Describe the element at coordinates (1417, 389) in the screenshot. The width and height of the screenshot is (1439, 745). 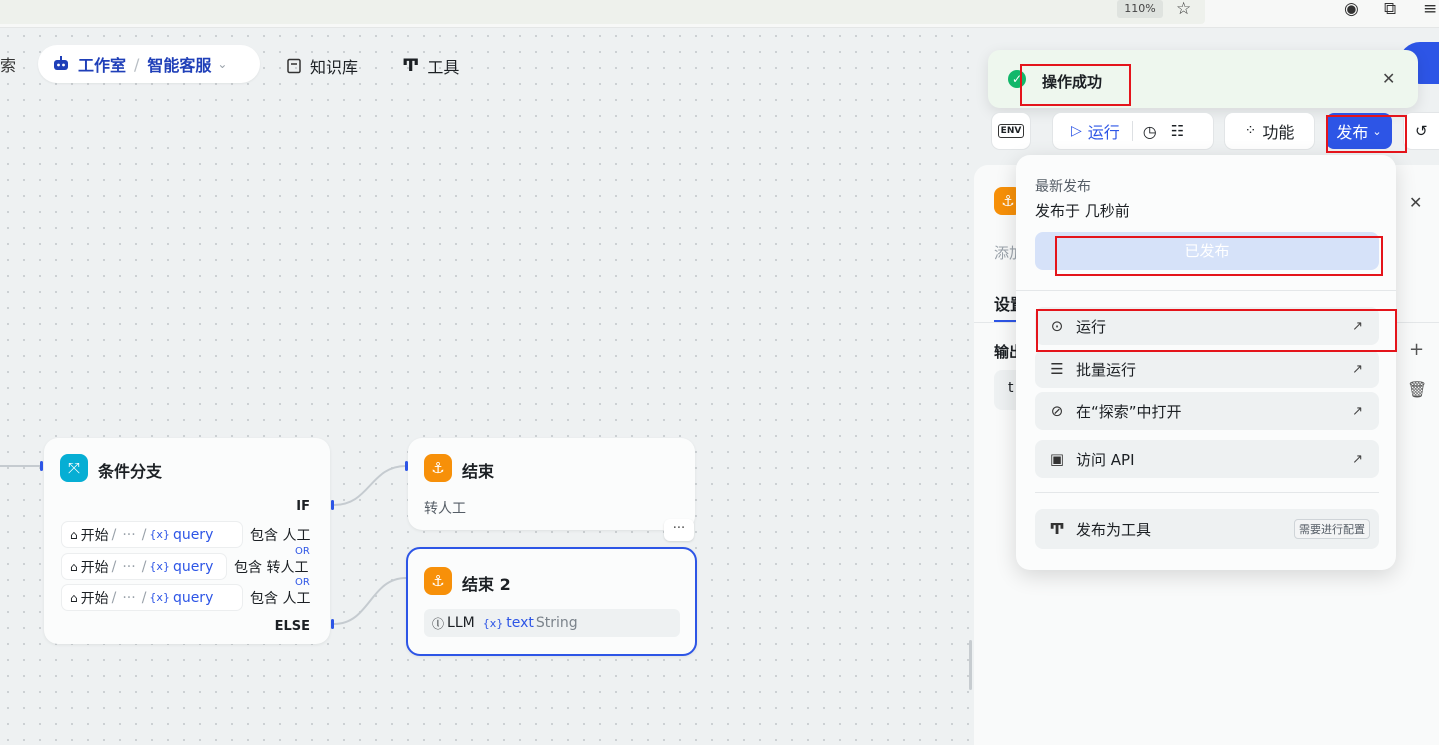
I see `trash-icon: 🗑` at that location.